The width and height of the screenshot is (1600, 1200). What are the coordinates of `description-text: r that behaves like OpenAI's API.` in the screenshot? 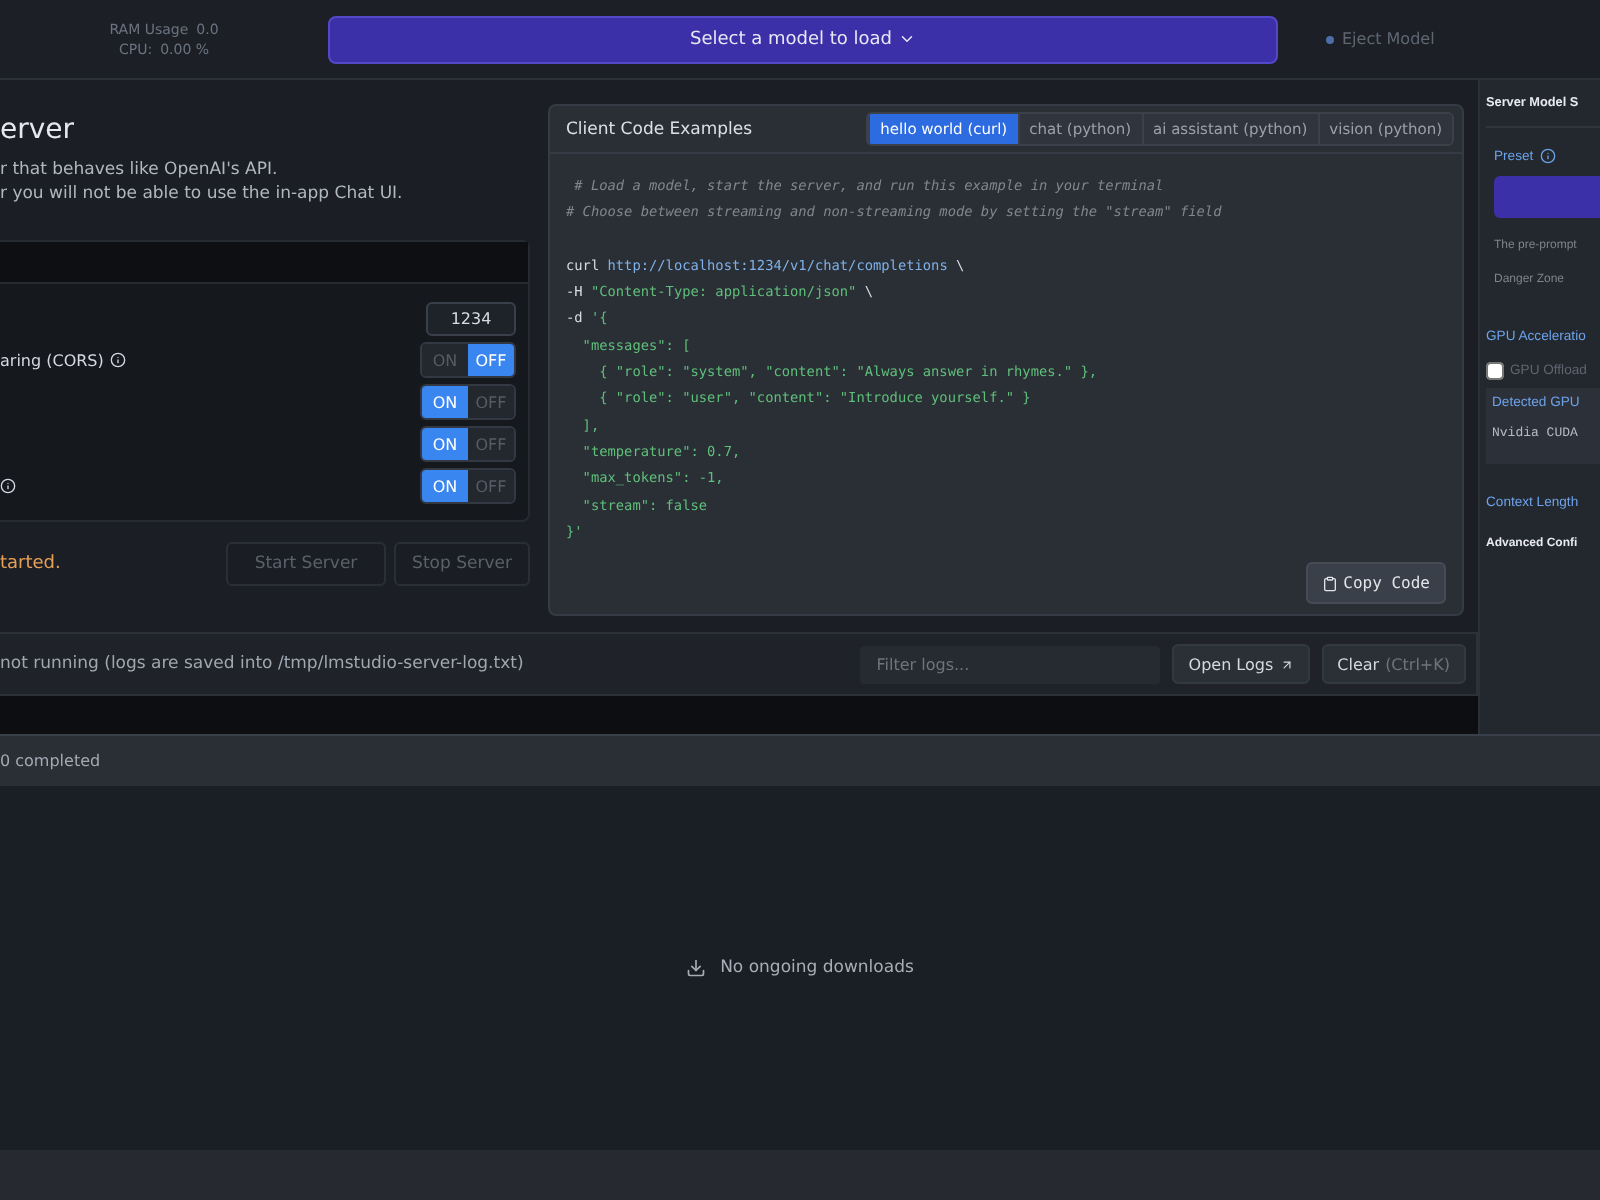 It's located at (140, 170).